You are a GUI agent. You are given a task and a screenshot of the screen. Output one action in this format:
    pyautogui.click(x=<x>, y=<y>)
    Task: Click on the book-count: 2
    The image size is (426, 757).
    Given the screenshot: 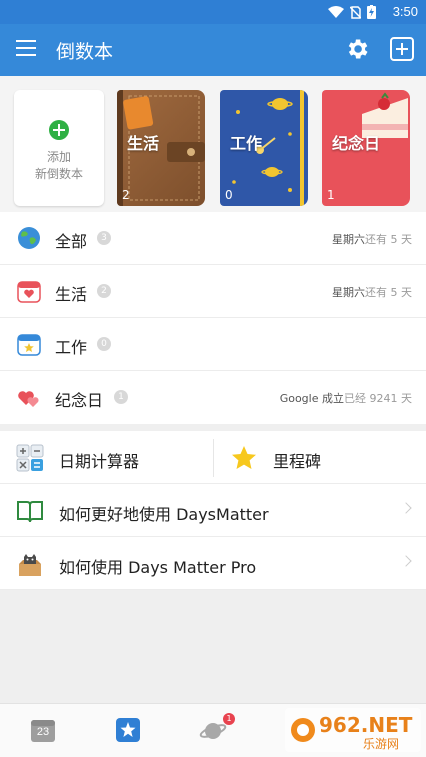 What is the action you would take?
    pyautogui.click(x=126, y=195)
    